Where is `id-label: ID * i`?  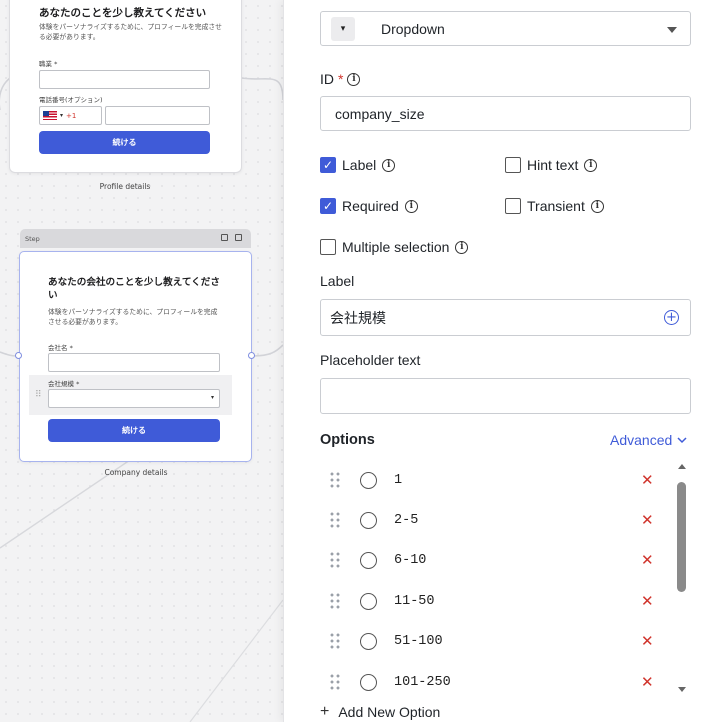 id-label: ID * i is located at coordinates (340, 79).